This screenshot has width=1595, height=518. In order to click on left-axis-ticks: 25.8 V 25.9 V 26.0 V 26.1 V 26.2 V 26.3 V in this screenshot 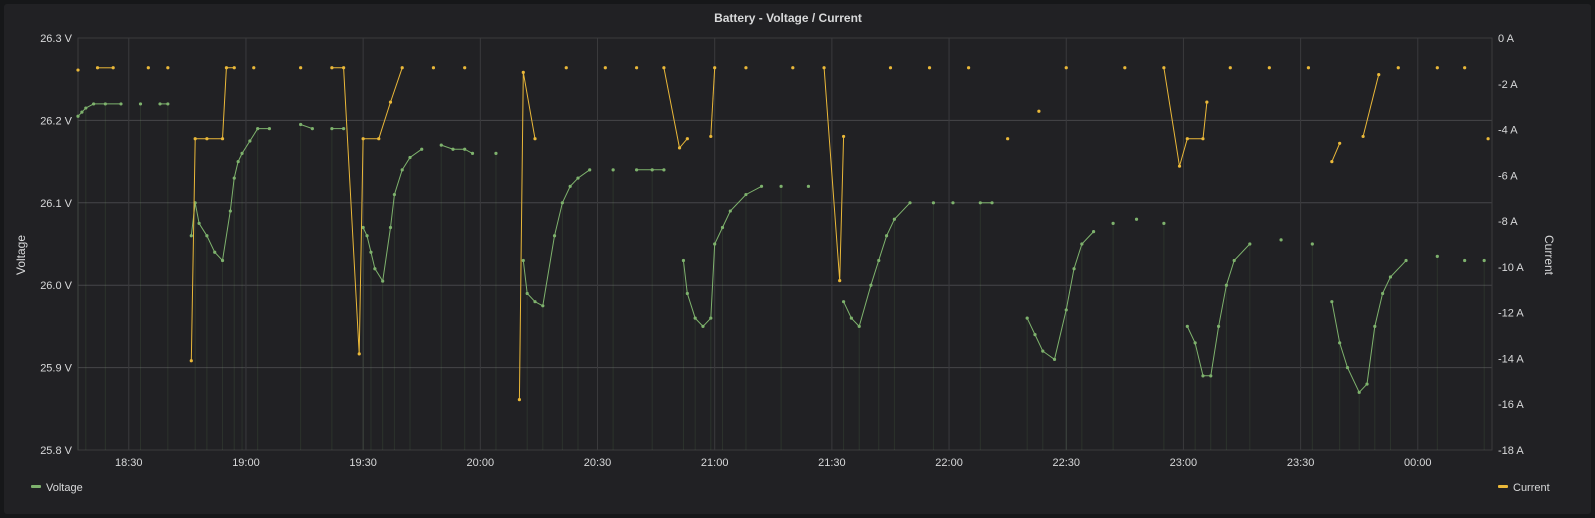, I will do `click(56, 245)`.